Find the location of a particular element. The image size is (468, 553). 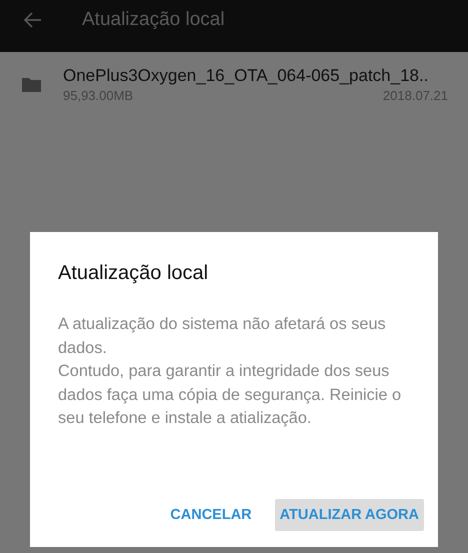

dialog-button: CANCELAR is located at coordinates (211, 515).